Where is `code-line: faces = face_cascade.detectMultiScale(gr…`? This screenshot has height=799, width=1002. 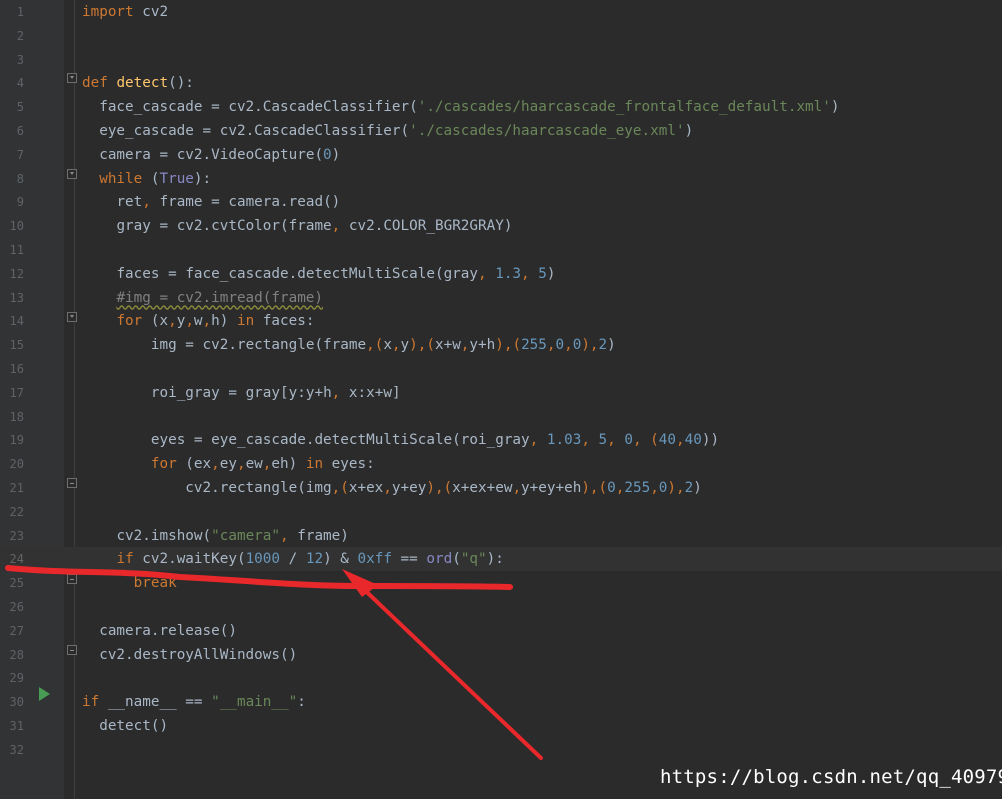
code-line: faces = face_cascade.detectMultiScale(gr… is located at coordinates (318, 274).